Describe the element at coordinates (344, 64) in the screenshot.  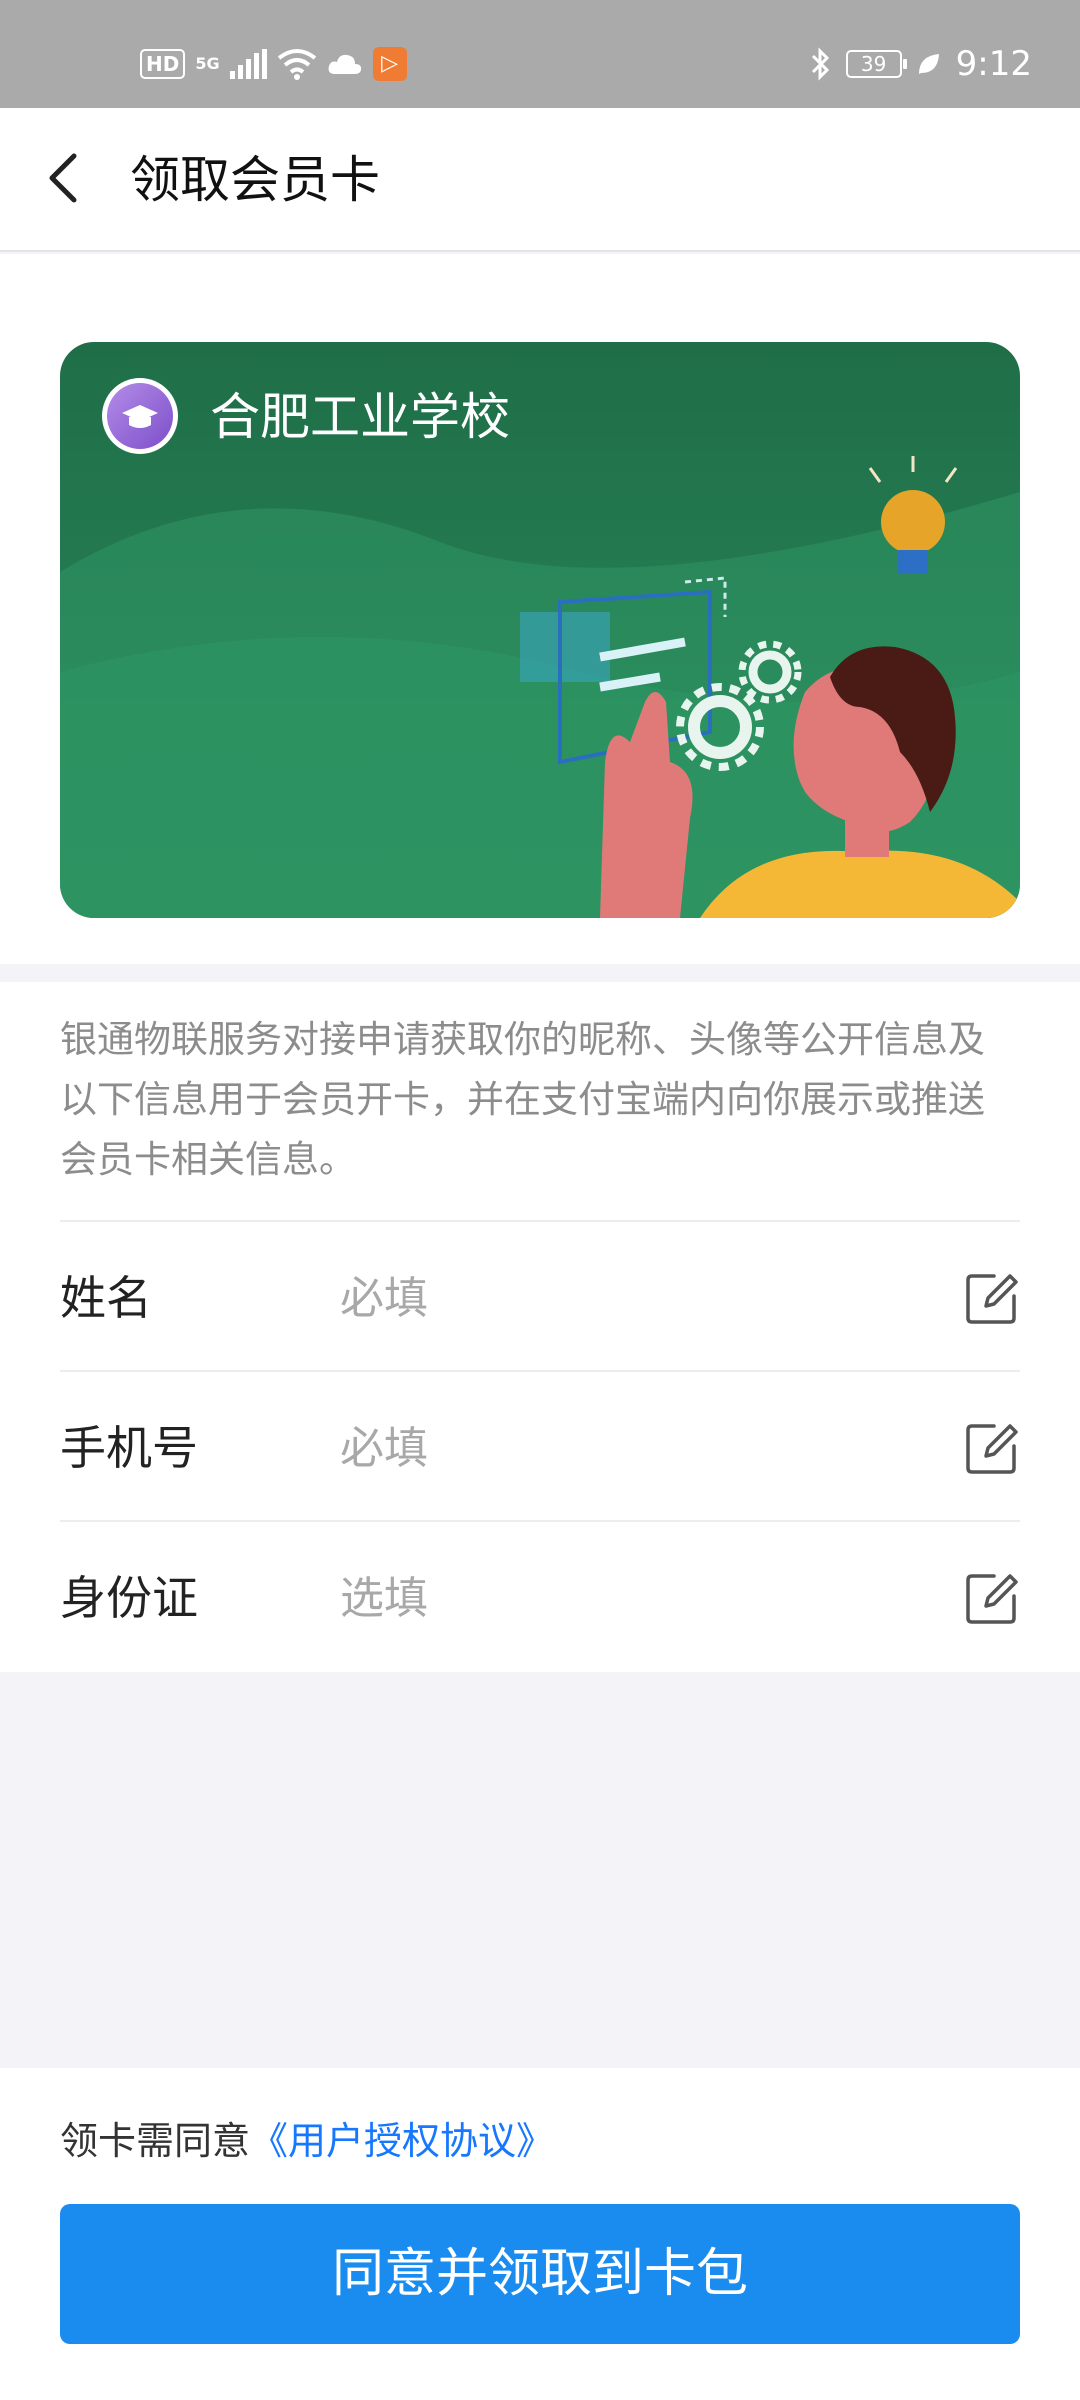
I see `cloud-icon` at that location.